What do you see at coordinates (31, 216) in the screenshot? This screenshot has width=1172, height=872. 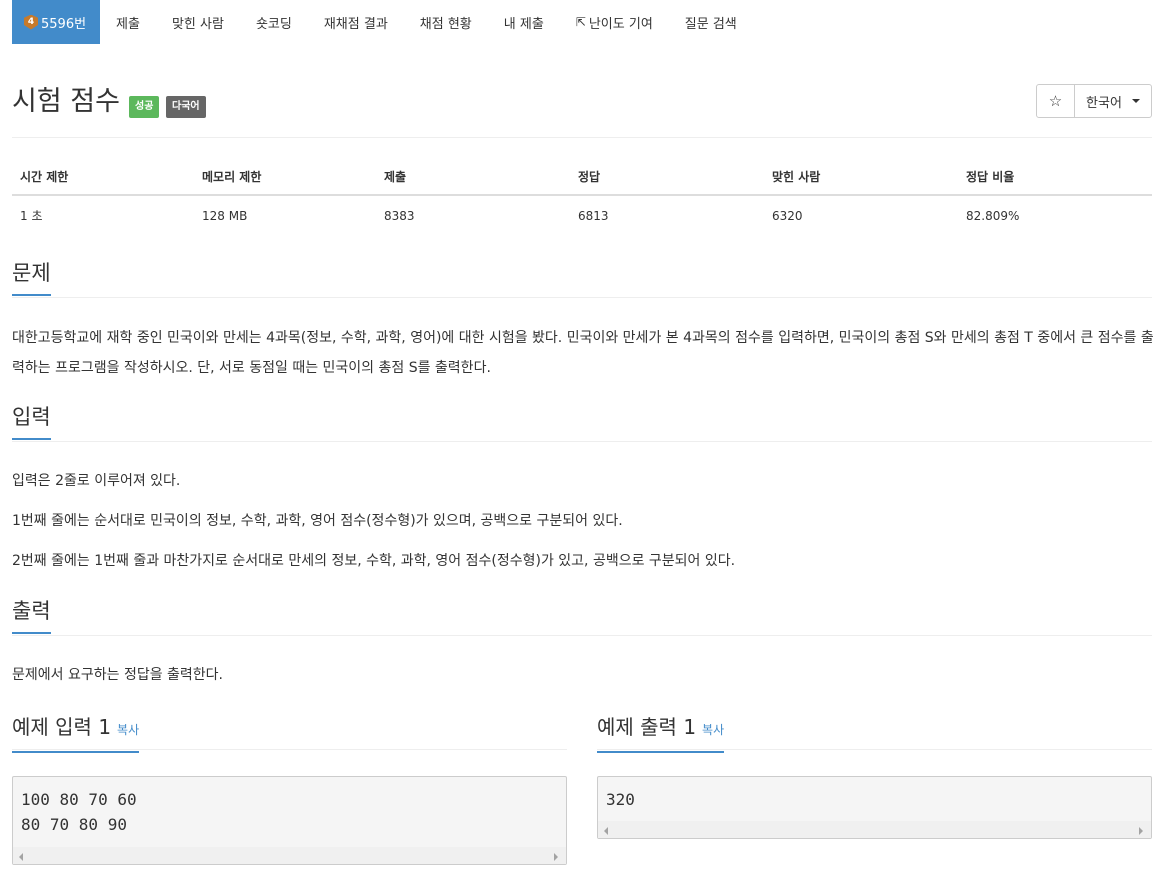 I see `table-cell: 1 초` at bounding box center [31, 216].